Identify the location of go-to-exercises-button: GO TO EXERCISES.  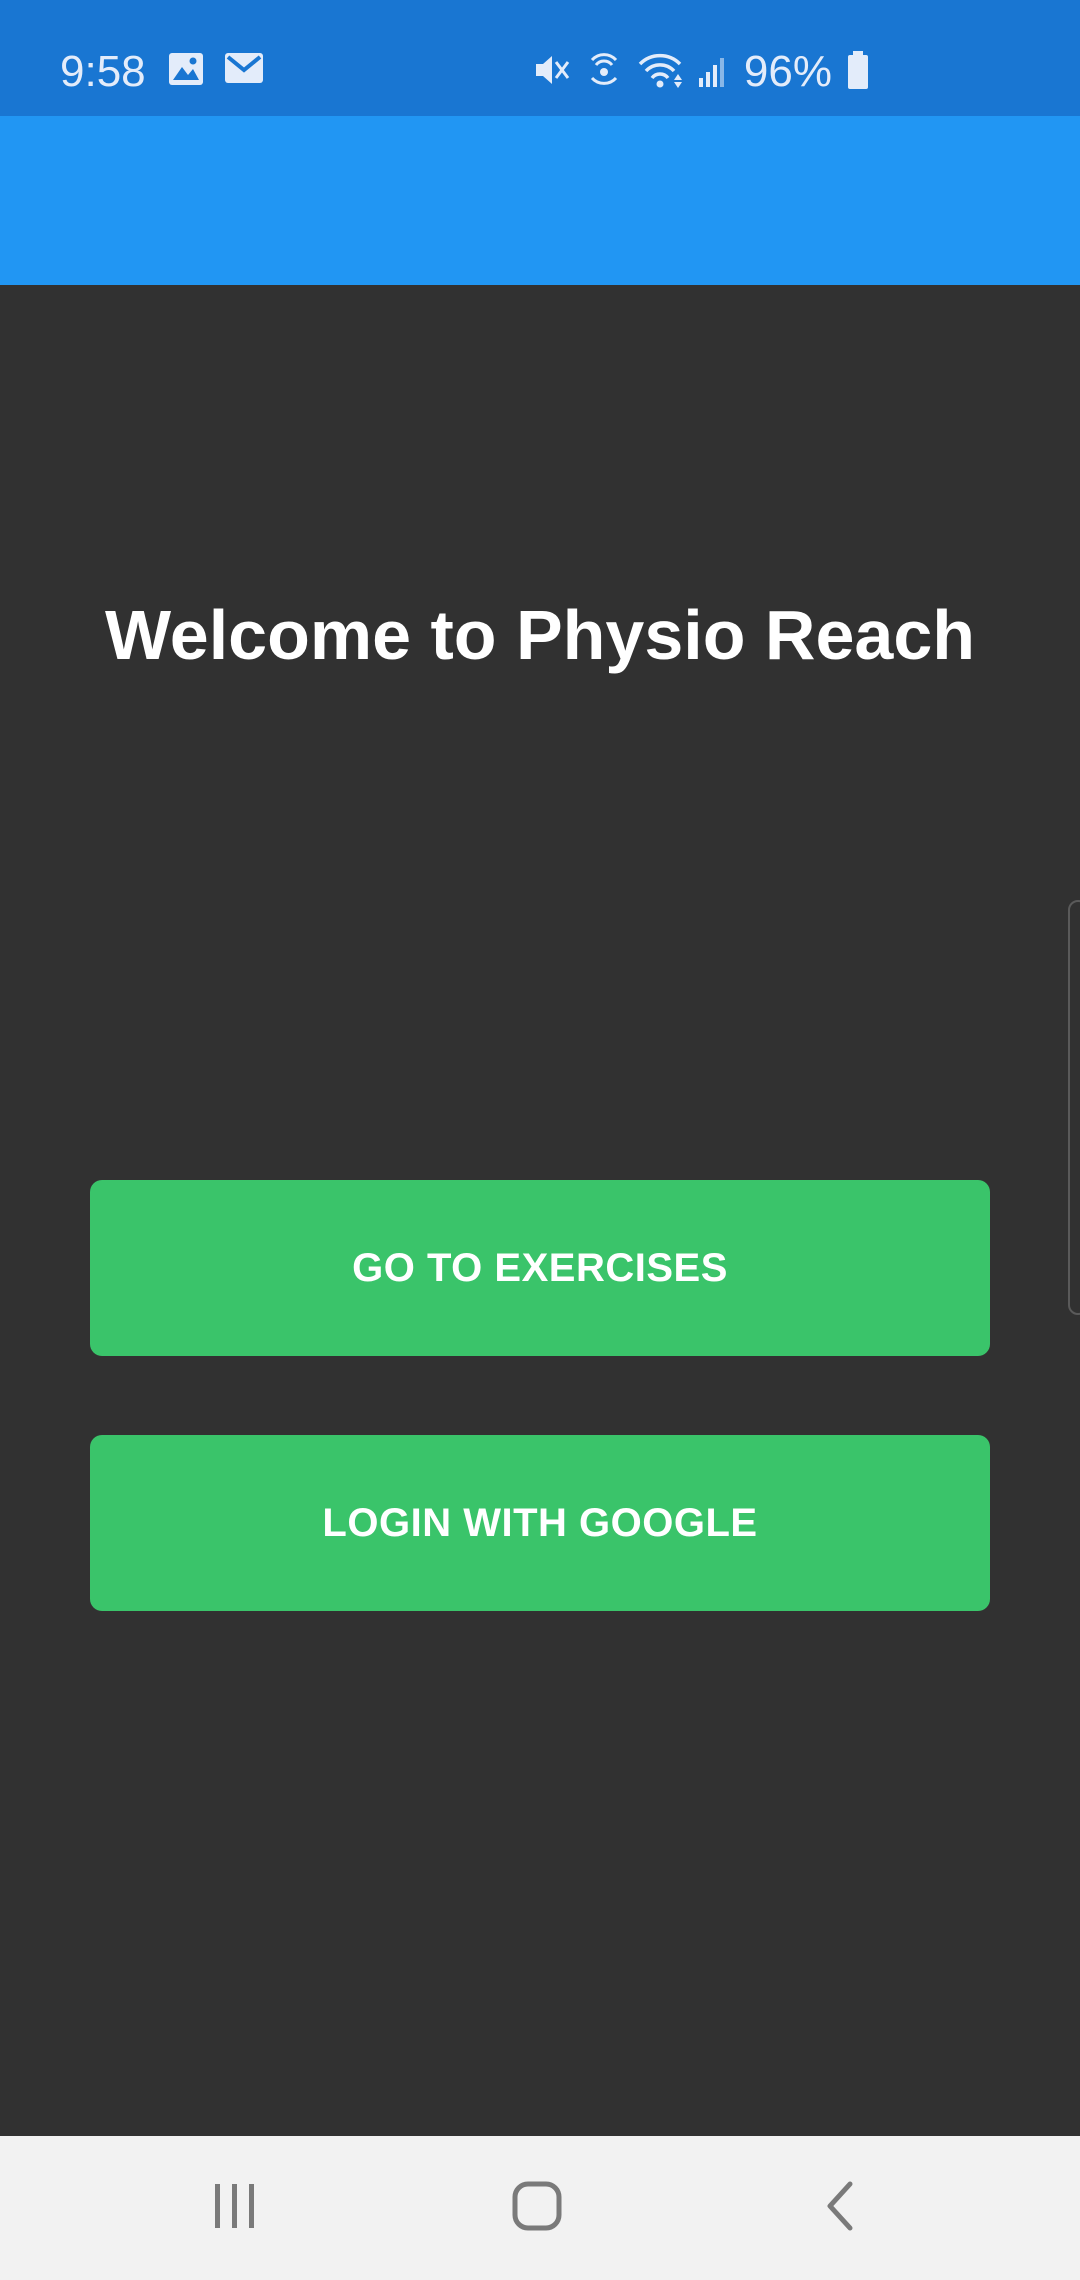
(540, 1268).